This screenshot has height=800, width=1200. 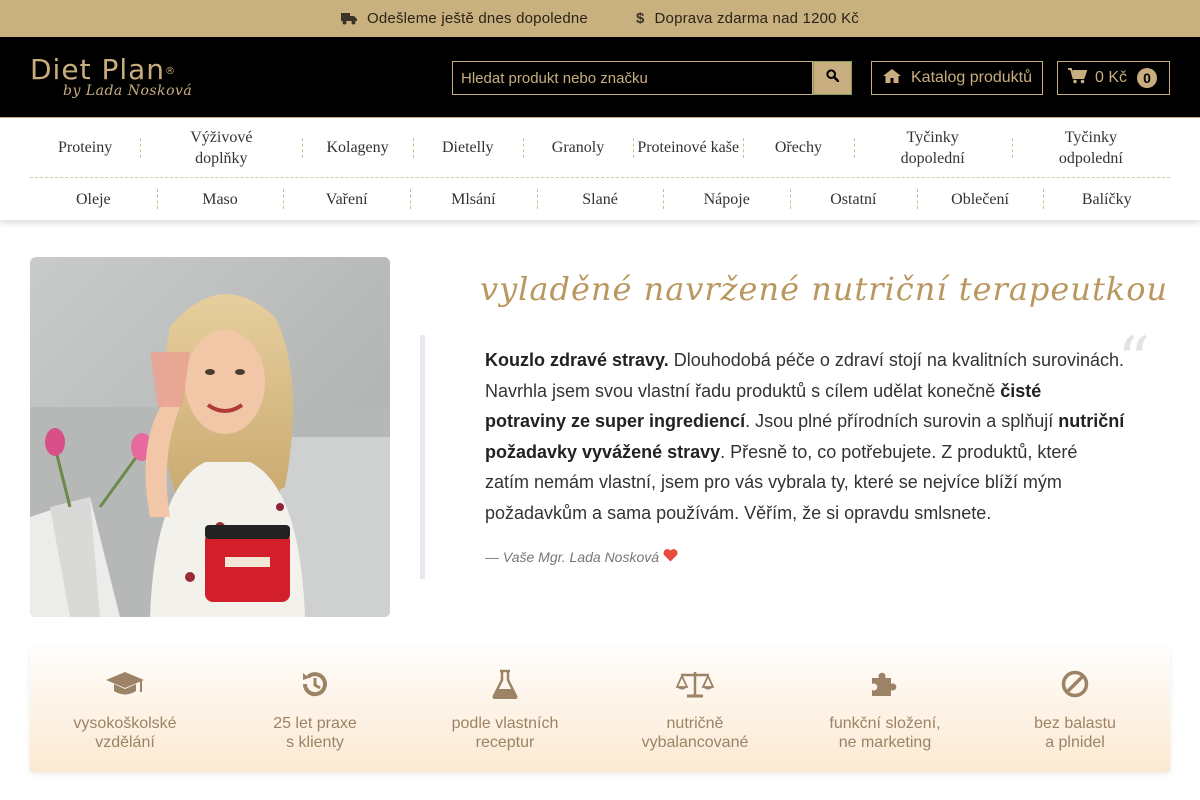 What do you see at coordinates (85, 147) in the screenshot?
I see `nav-item-proteiny: Proteiny` at bounding box center [85, 147].